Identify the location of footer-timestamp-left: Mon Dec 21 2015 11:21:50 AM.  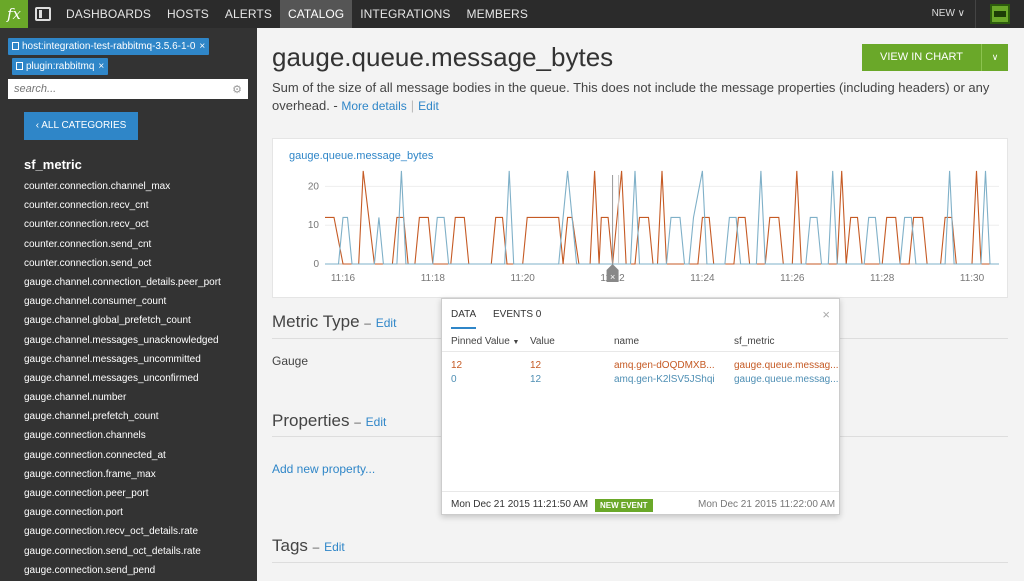
(520, 504).